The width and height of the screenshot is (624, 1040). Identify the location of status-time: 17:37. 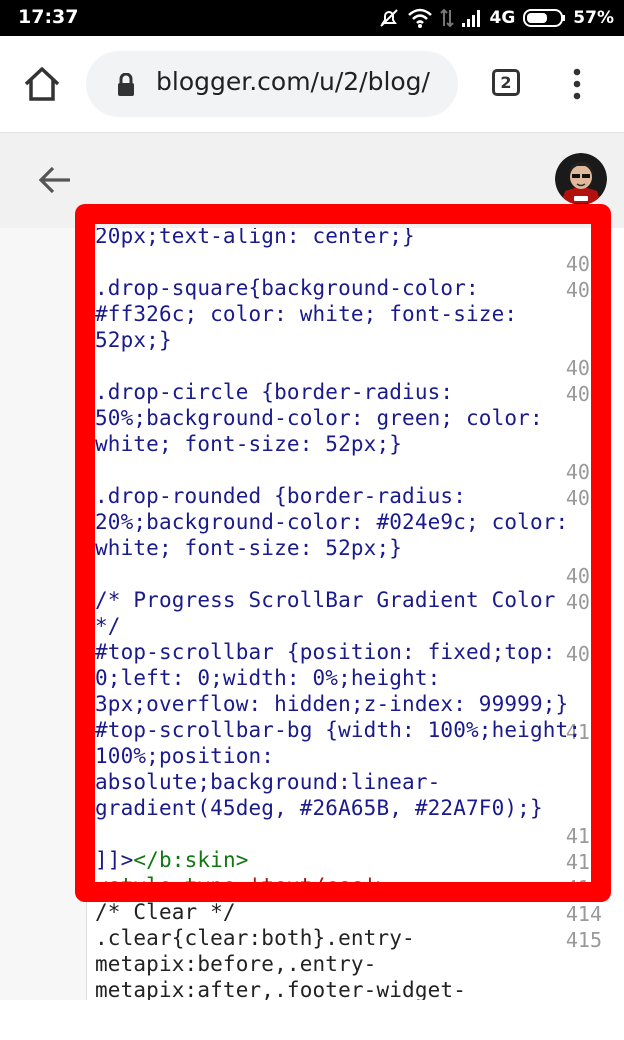
(48, 17).